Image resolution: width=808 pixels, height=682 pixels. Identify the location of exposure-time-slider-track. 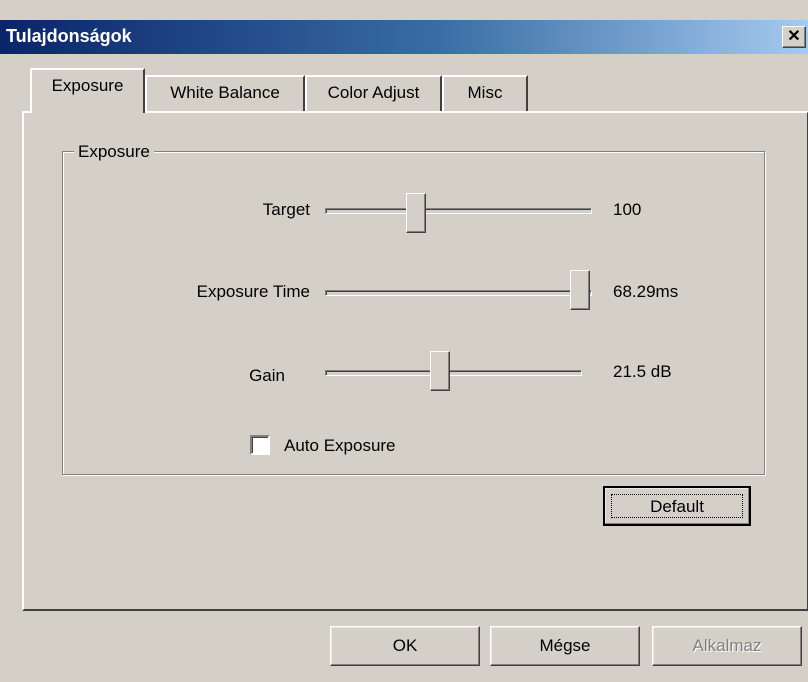
(458, 293).